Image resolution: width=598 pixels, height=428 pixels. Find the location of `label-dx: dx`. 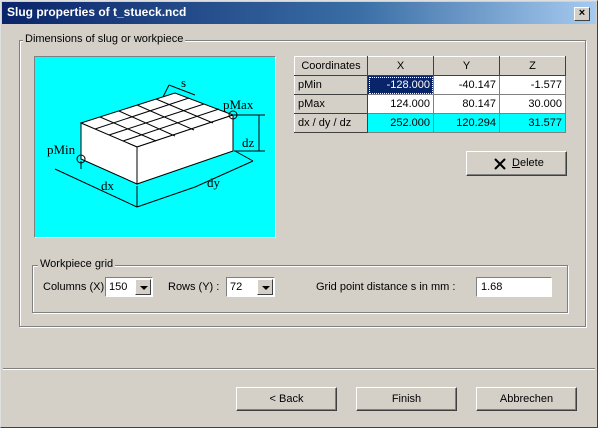

label-dx: dx is located at coordinates (108, 185).